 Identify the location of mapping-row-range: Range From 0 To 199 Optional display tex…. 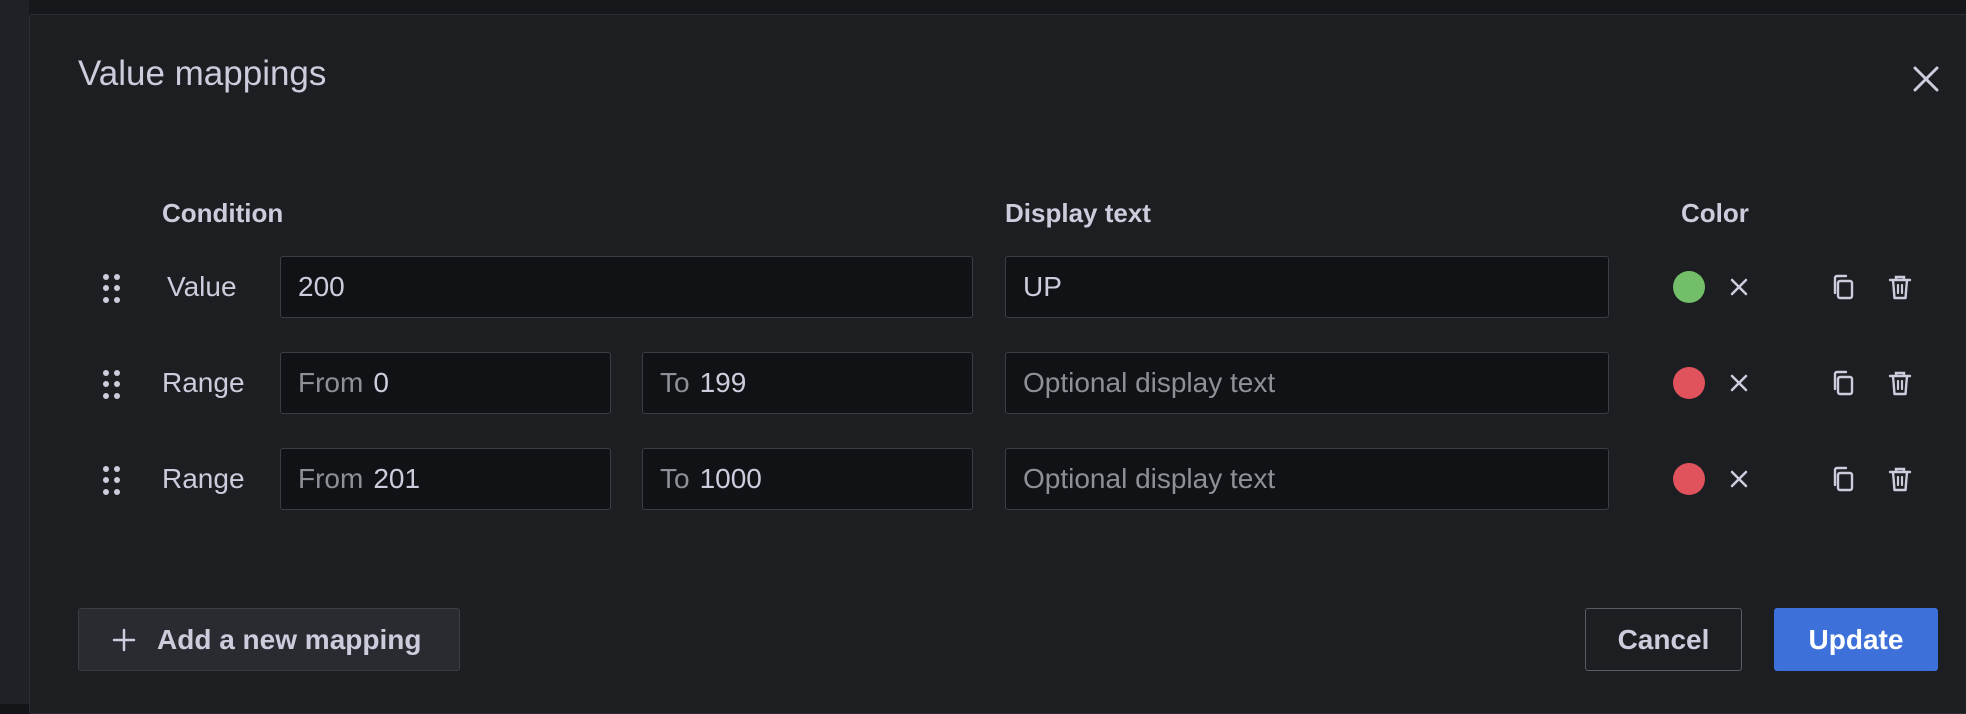
(998, 383).